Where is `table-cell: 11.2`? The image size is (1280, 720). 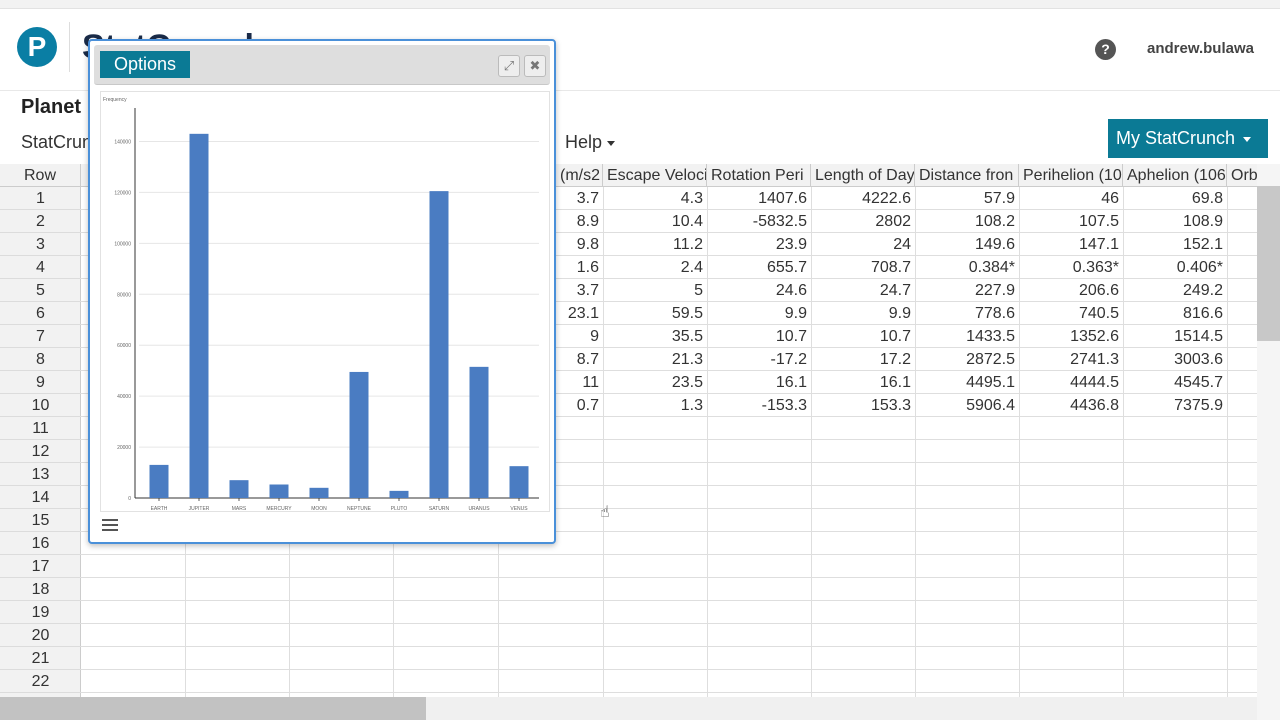
table-cell: 11.2 is located at coordinates (655, 244).